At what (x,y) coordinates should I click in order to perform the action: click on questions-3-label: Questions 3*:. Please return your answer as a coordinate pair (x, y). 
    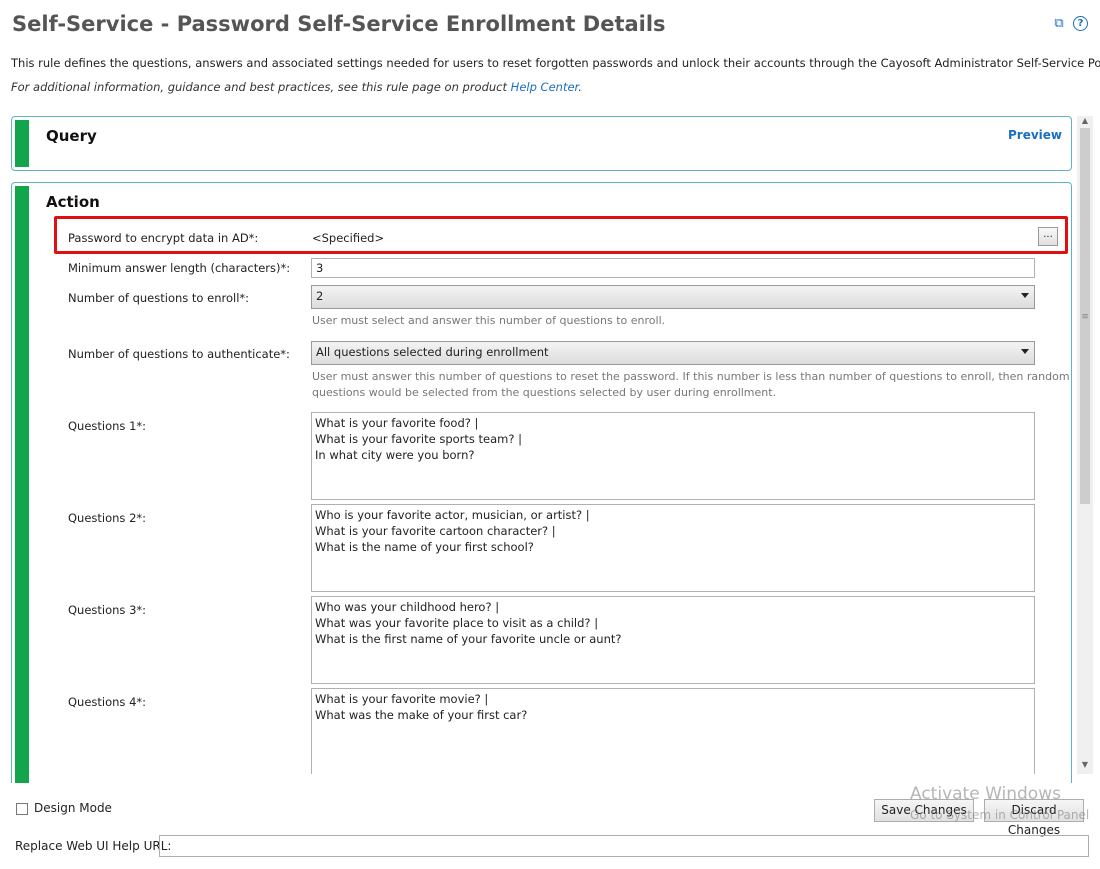
    Looking at the image, I should click on (107, 610).